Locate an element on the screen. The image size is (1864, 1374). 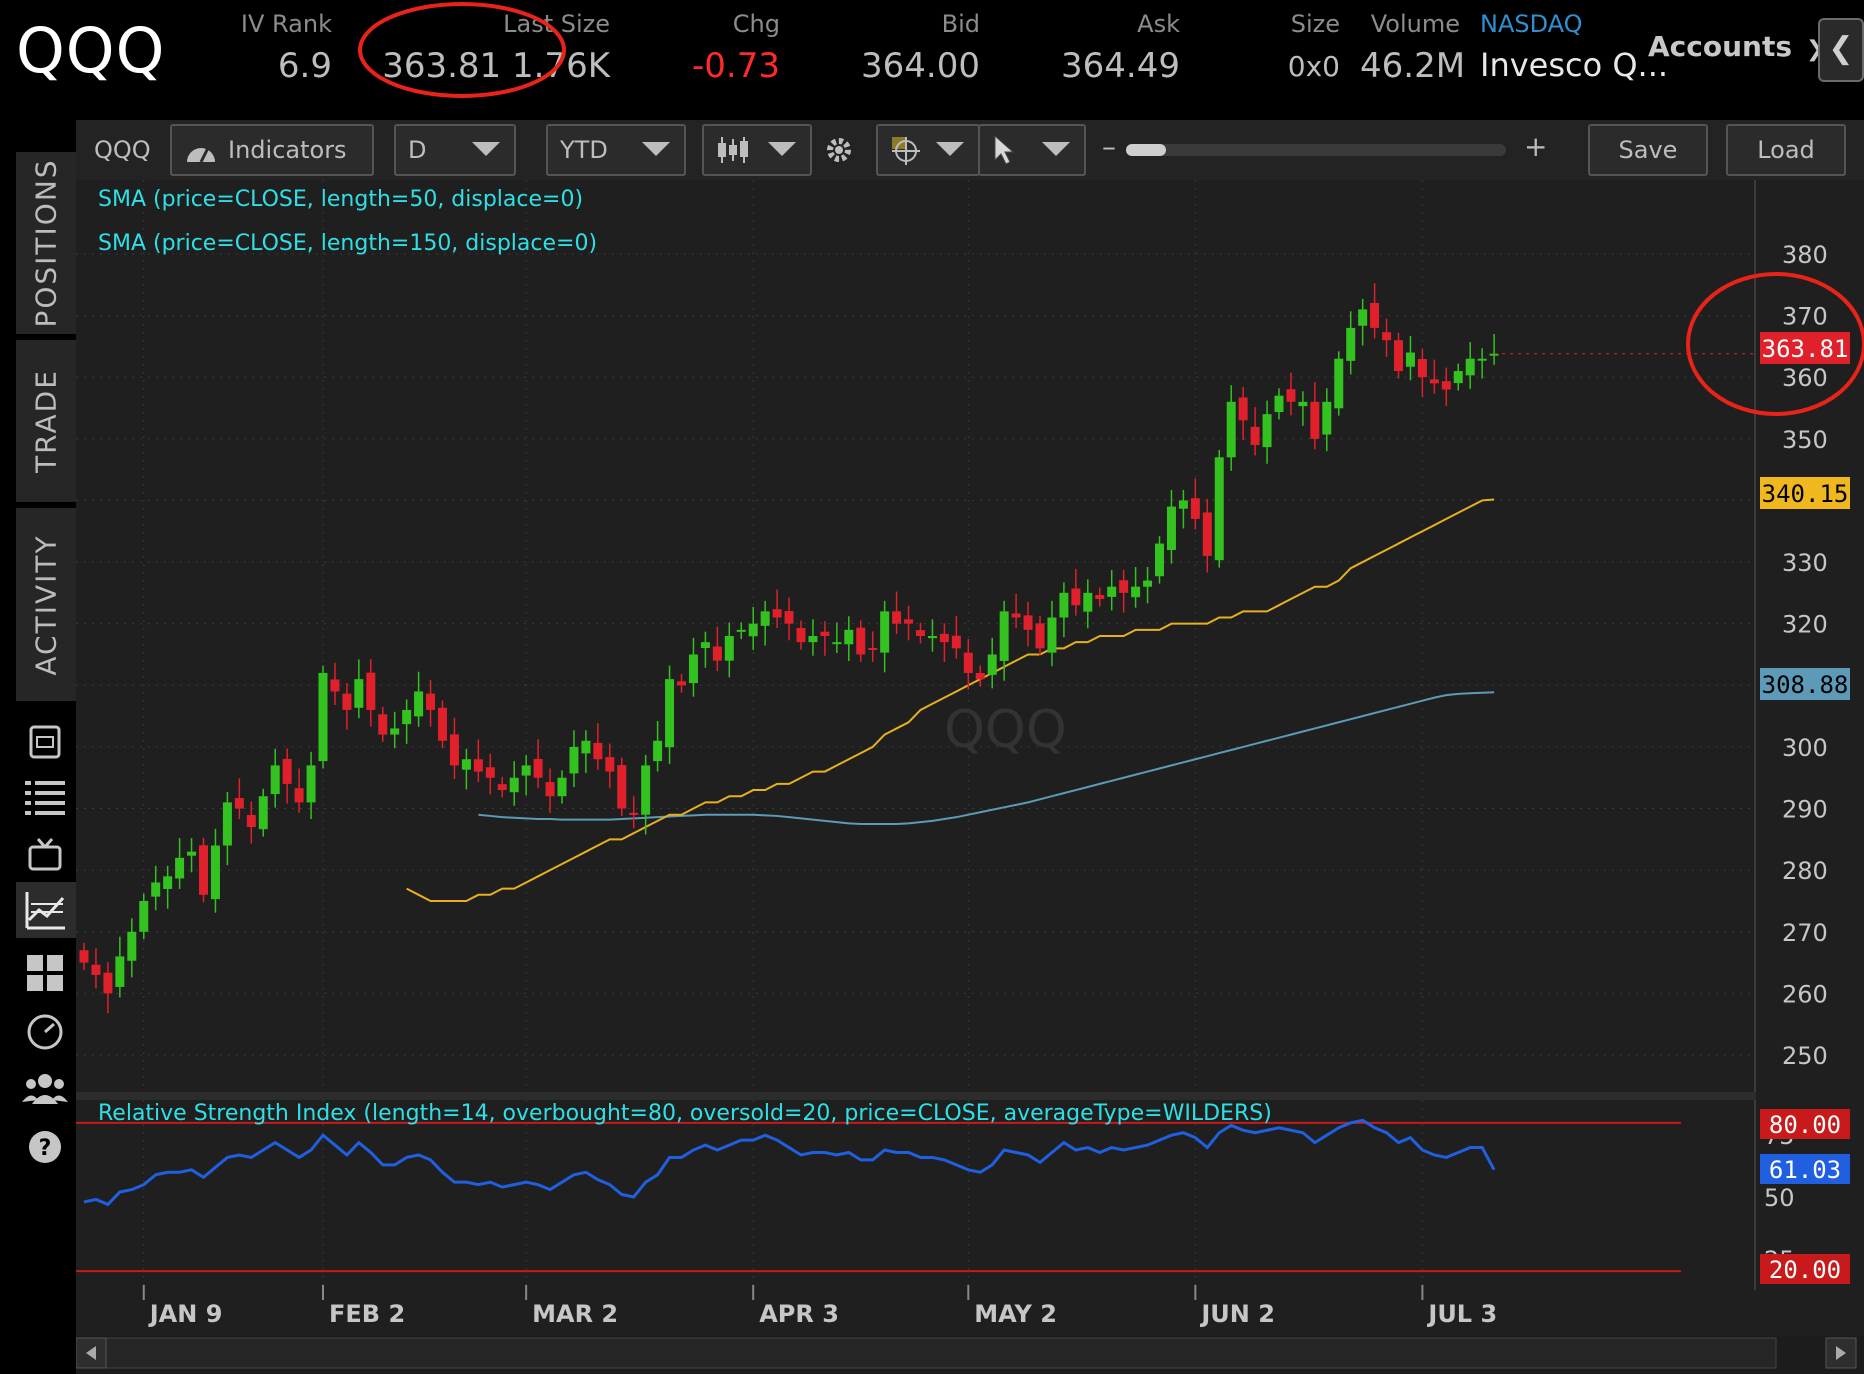
rsi-oversold-badge: 20.00 is located at coordinates (1805, 1269).